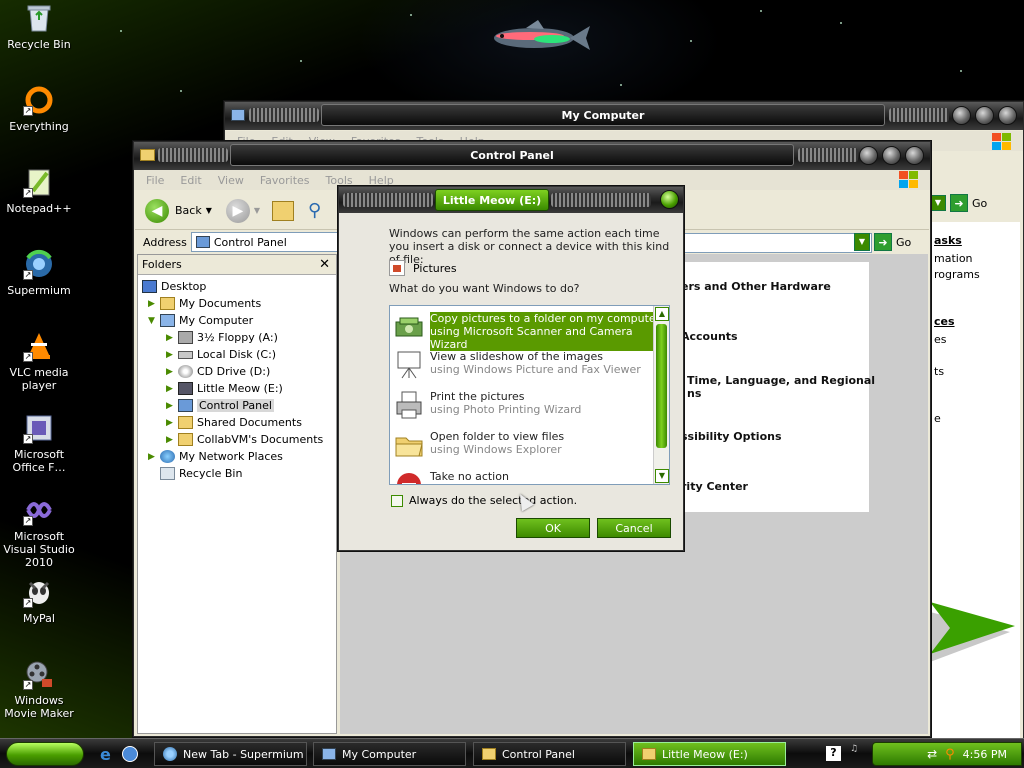  Describe the element at coordinates (204, 303) in the screenshot. I see `tree-item-my-documents: ▶ My Documents` at that location.